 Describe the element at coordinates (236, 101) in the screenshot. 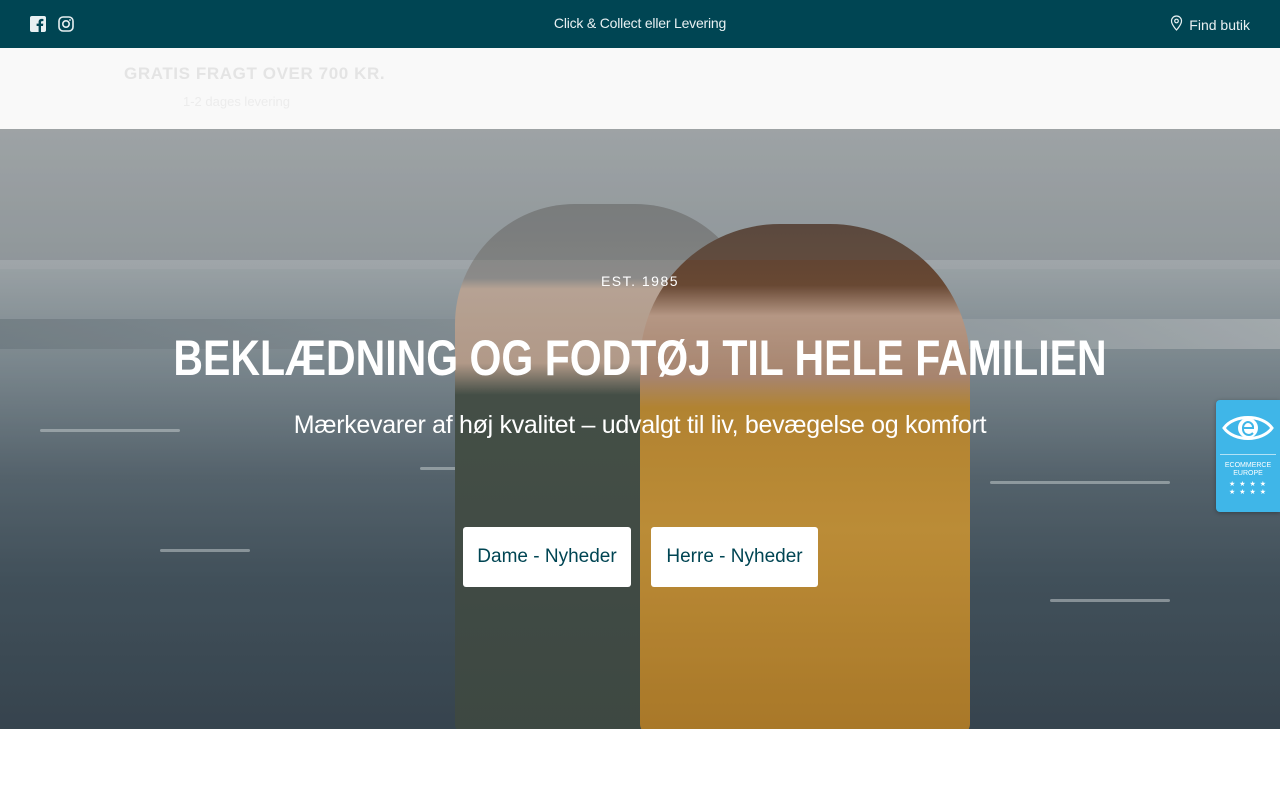

I see `delivery-time-text: 1-2 dages levering` at that location.